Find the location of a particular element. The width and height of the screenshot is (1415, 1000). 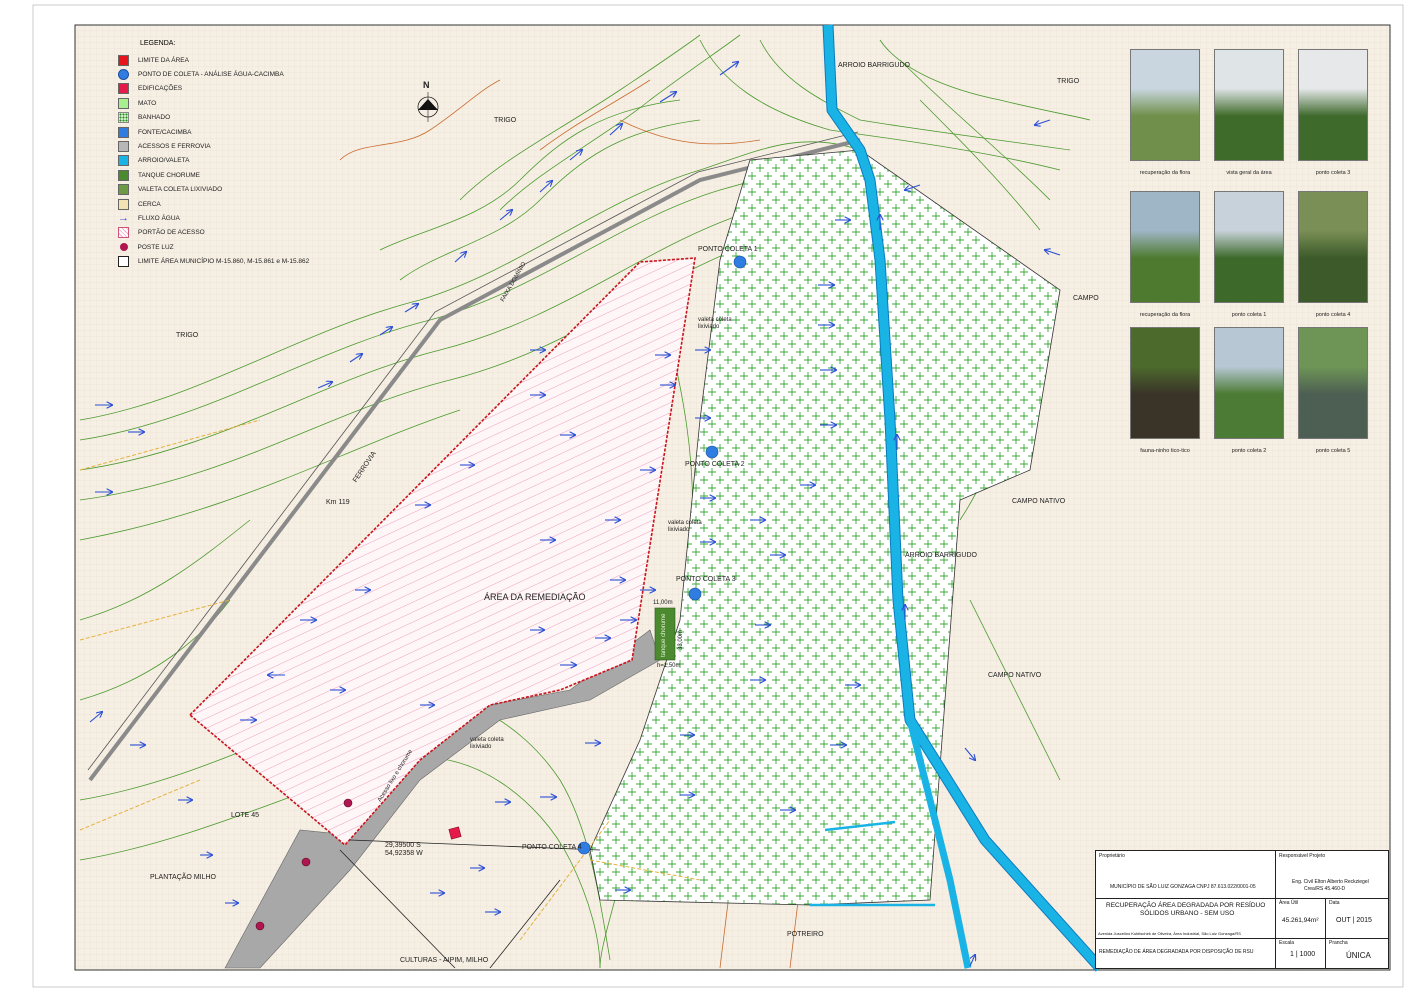

label-ponto-coleta-3: PONTO COLETA 3 is located at coordinates (706, 579).